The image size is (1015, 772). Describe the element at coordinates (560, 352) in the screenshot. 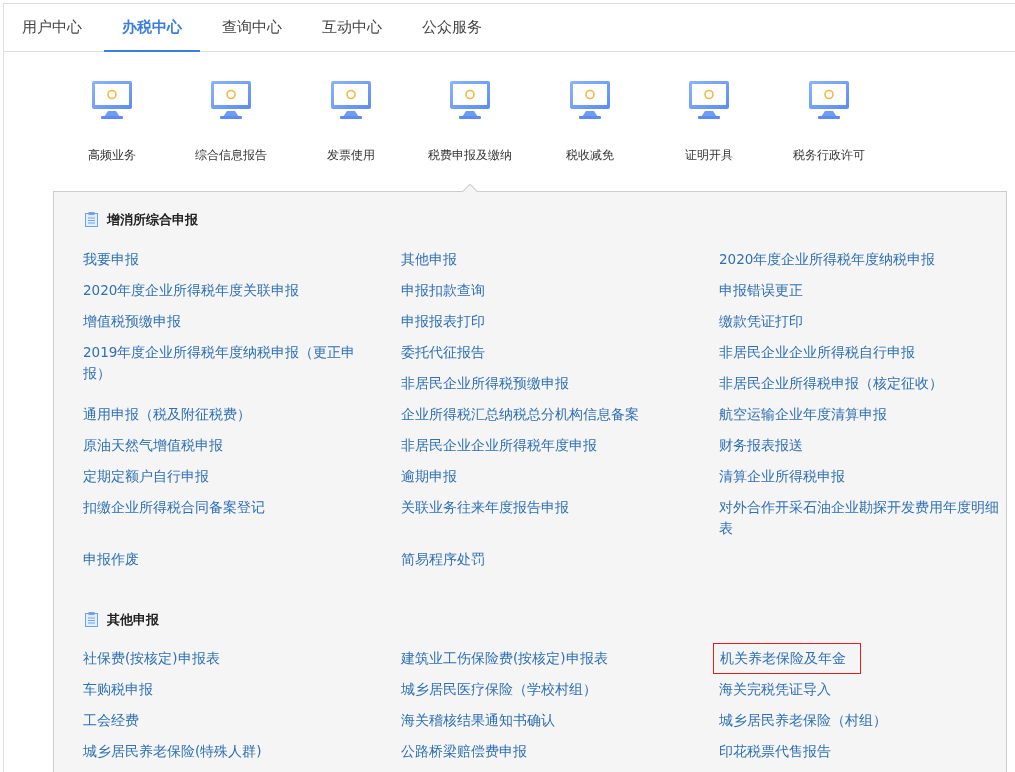

I see `menu-link: 委托代征报告` at that location.